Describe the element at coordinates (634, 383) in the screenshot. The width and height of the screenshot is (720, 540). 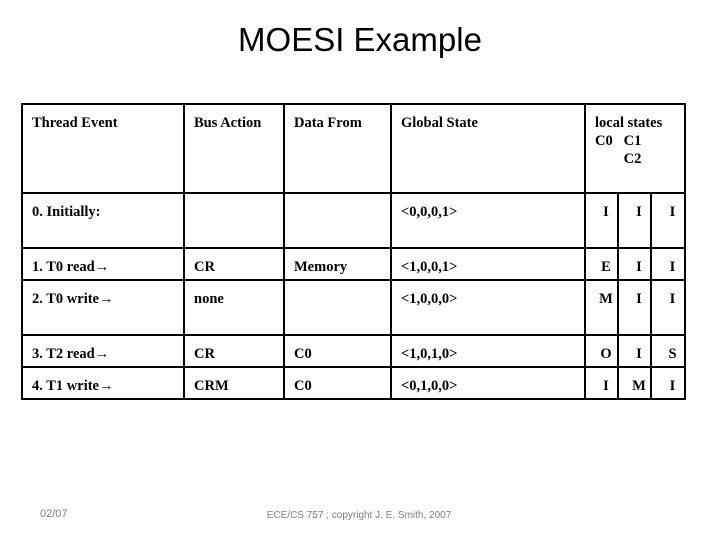
I see `cell-local-state-c1: M` at that location.